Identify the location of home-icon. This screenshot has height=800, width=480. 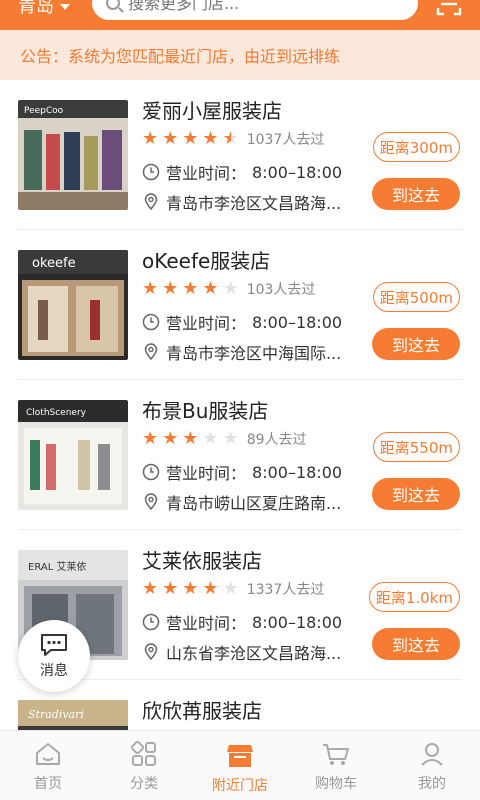
(48, 754).